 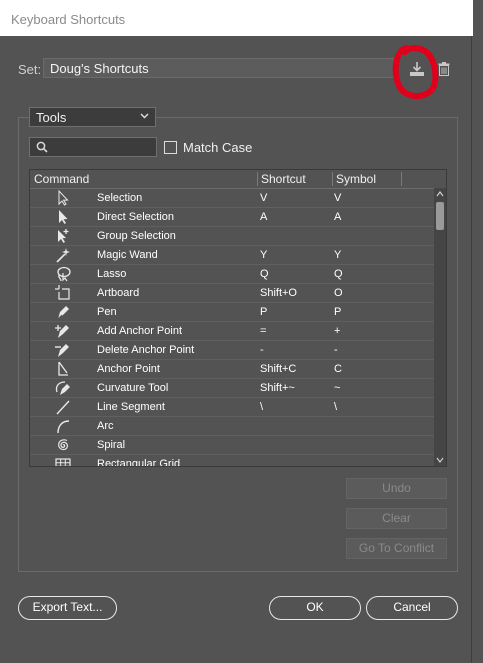 What do you see at coordinates (278, 293) in the screenshot?
I see `shortcut-value: Shift+O` at bounding box center [278, 293].